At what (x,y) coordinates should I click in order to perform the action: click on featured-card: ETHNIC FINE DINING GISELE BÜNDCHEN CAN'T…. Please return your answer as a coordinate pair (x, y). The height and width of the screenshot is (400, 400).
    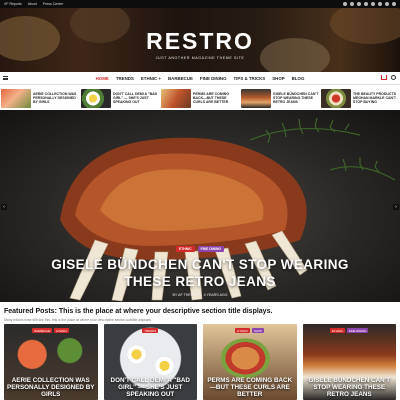
    Looking at the image, I should click on (349, 362).